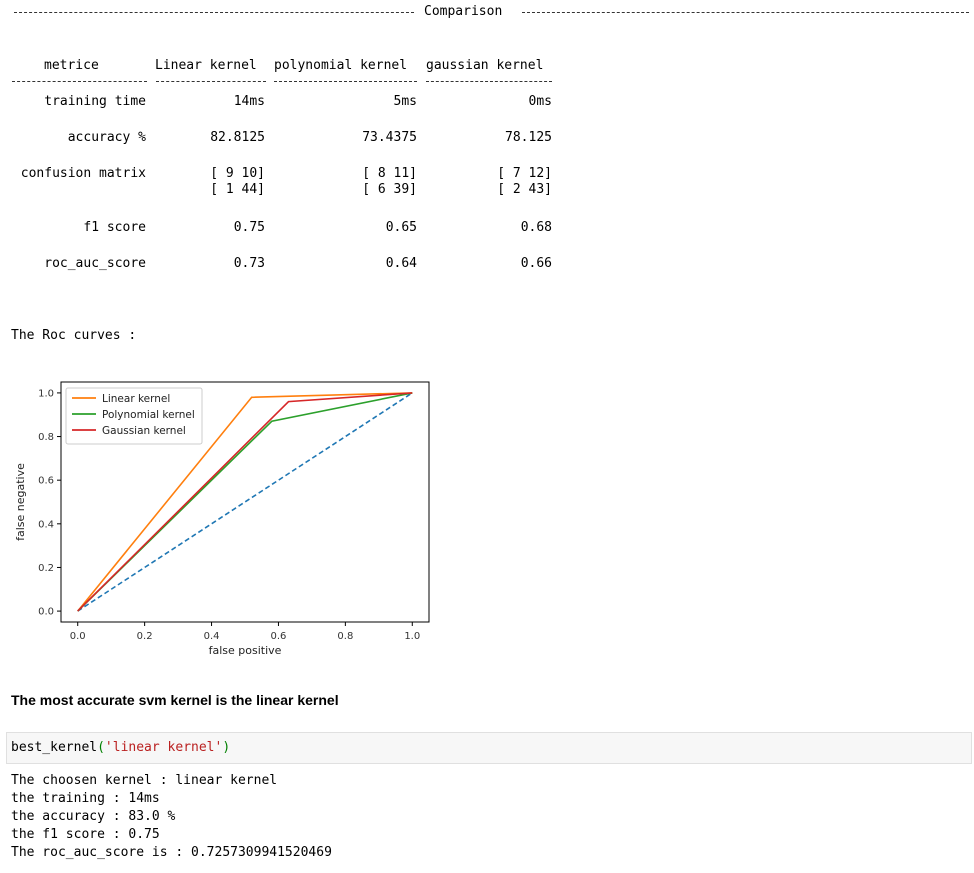  I want to click on y-tick-label: 0.8, so click(46, 437).